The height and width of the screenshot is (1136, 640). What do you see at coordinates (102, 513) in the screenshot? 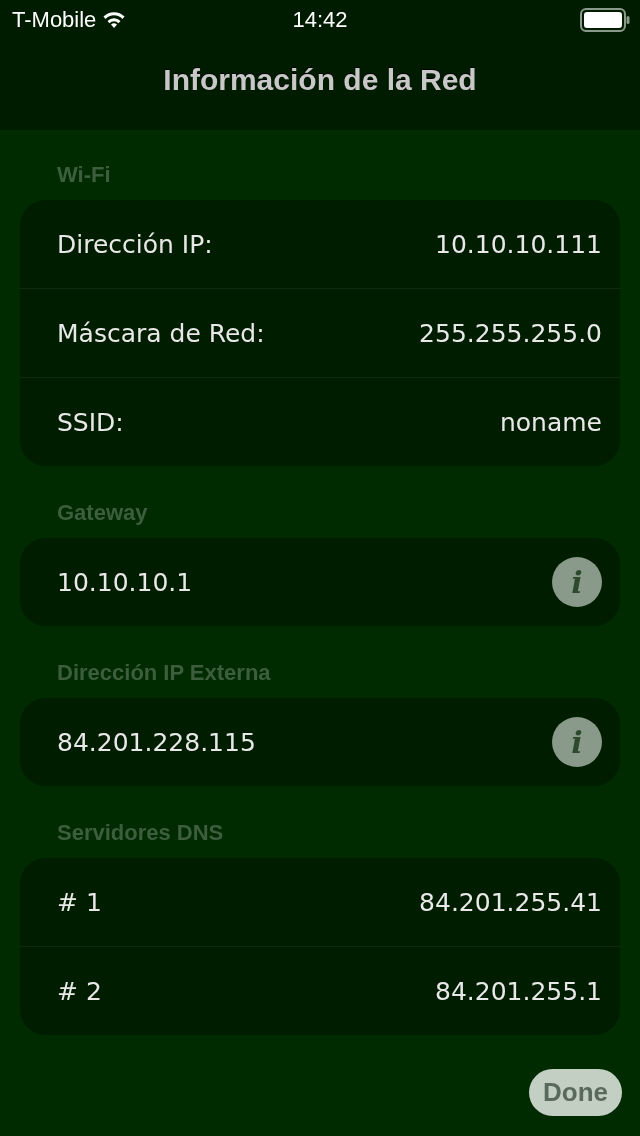
I see `section-header: Gateway` at bounding box center [102, 513].